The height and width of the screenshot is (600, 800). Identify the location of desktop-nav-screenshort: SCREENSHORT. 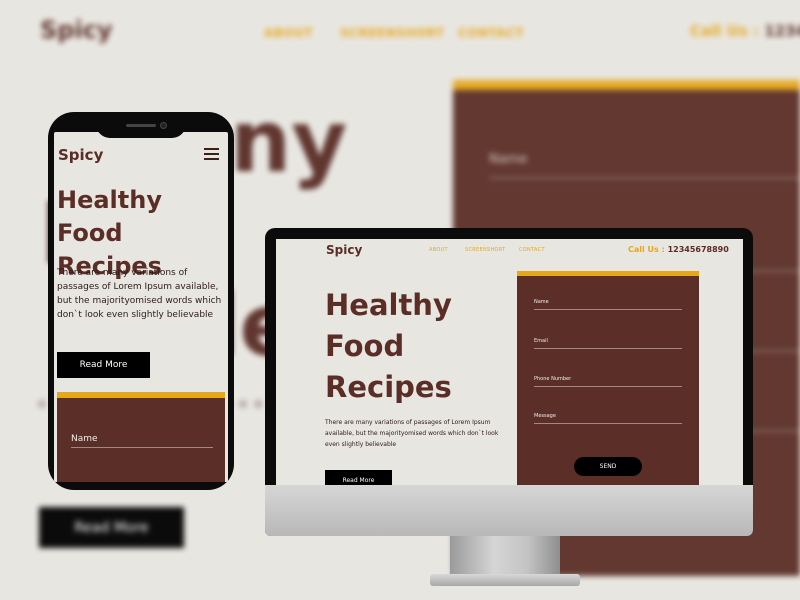
(485, 250).